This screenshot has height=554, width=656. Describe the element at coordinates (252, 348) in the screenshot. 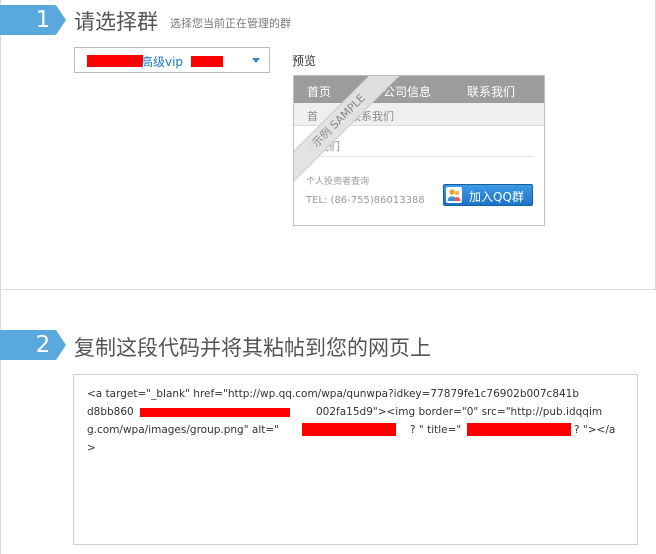

I see `step-2-title: 复制这段代码并将其粘帖到您的网页上` at that location.